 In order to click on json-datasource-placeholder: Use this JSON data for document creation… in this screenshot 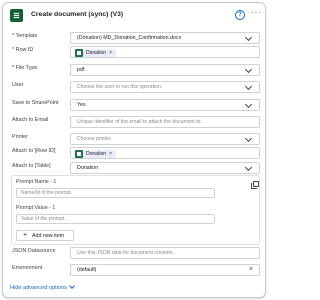, I will do `click(125, 253)`.